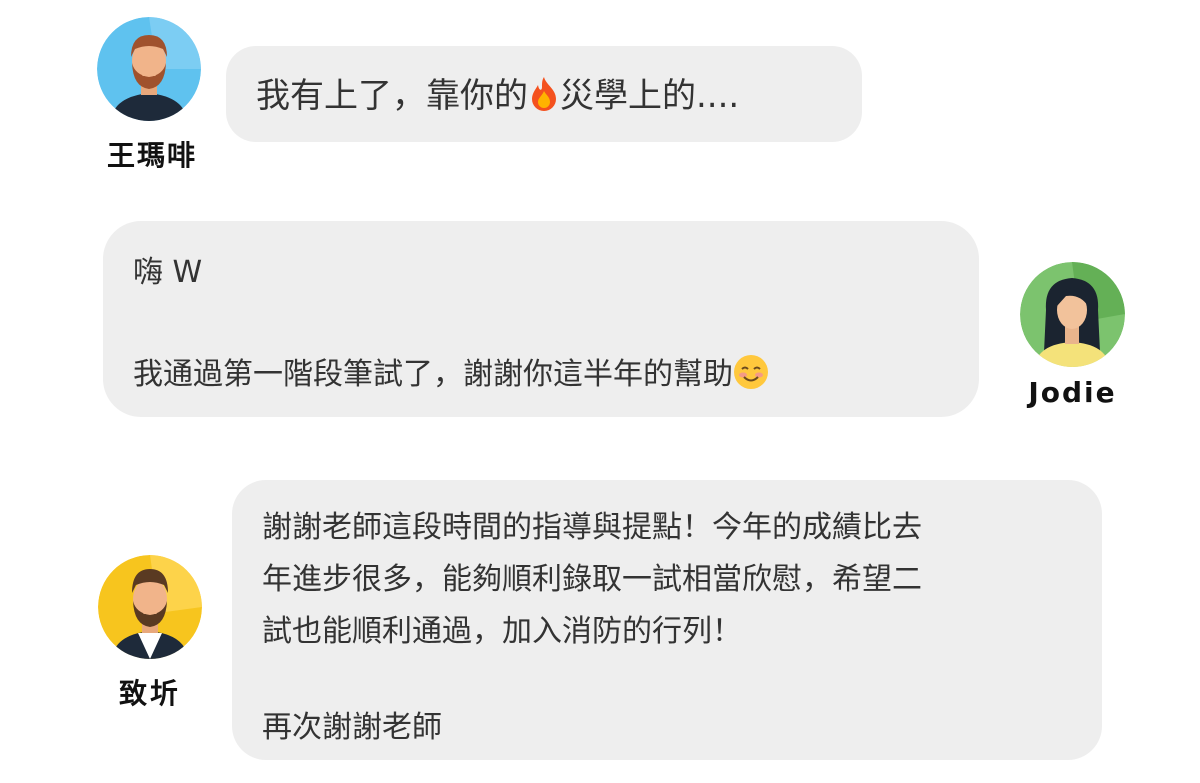 The image size is (1200, 783). I want to click on message-text-part: 我有上了，靠你的, so click(392, 96).